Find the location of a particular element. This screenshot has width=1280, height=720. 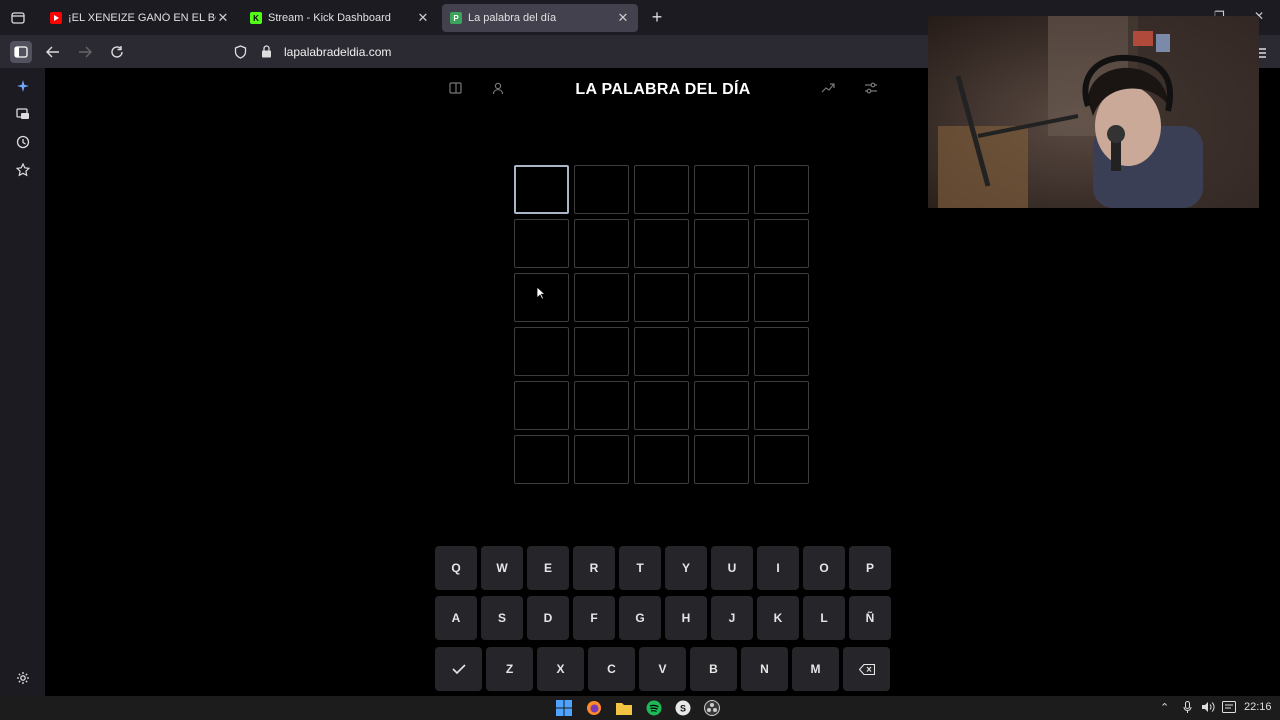

settings-sliders-icon is located at coordinates (871, 88).